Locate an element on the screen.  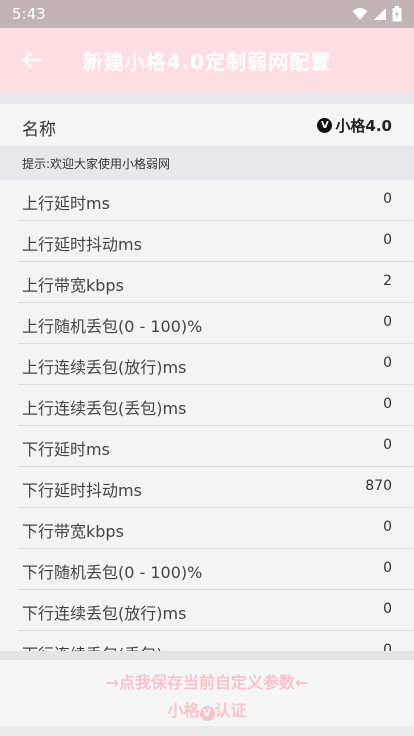
row-label: 下行随机丢包(0 - 100)% is located at coordinates (112, 572).